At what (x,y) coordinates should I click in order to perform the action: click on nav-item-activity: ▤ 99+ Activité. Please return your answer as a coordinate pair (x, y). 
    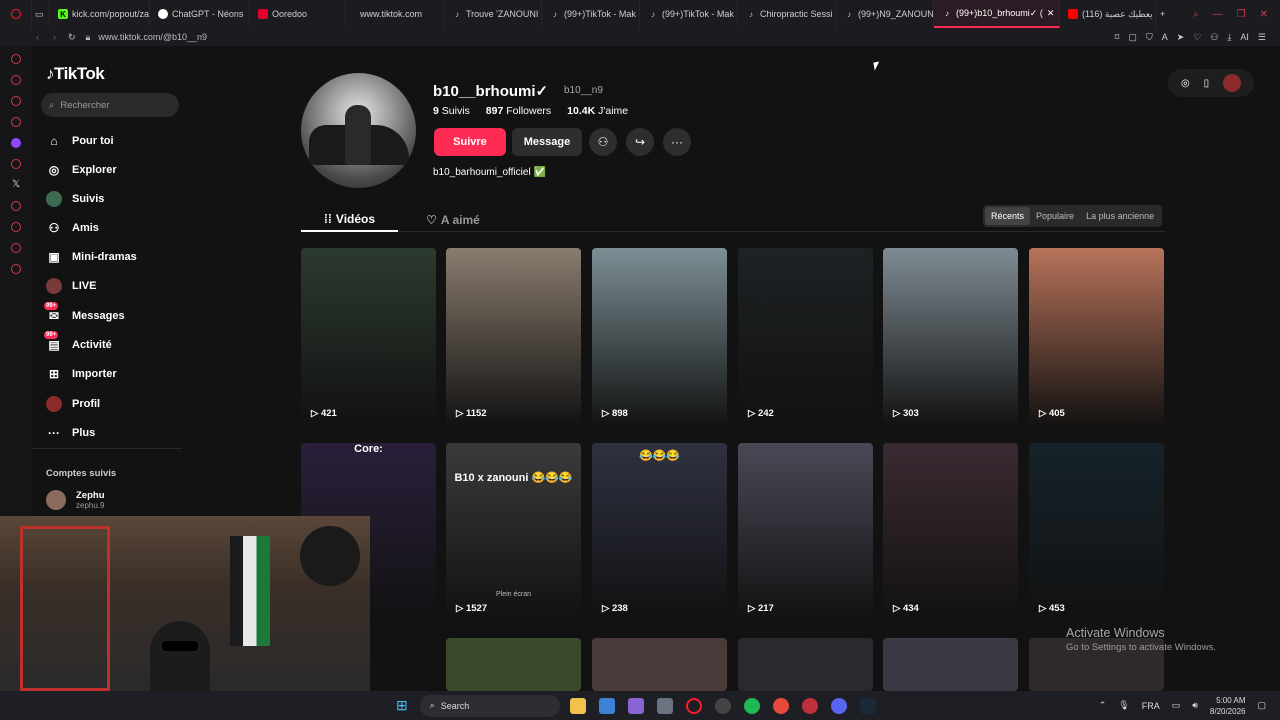
    Looking at the image, I should click on (78, 342).